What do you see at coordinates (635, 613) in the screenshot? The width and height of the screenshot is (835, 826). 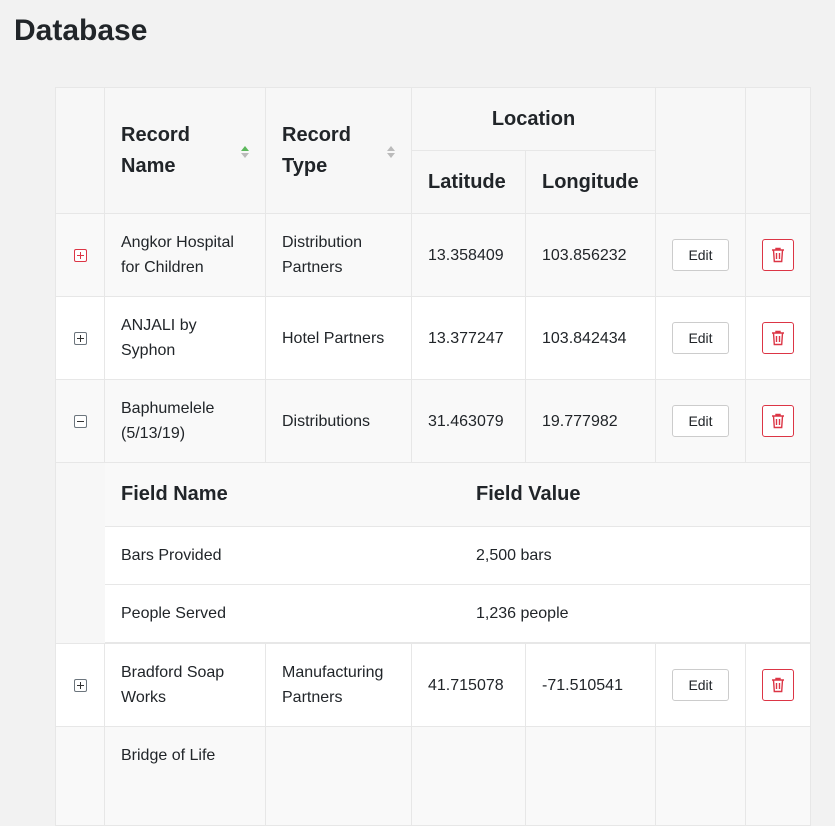 I see `field-value-cell: 1,236 people` at bounding box center [635, 613].